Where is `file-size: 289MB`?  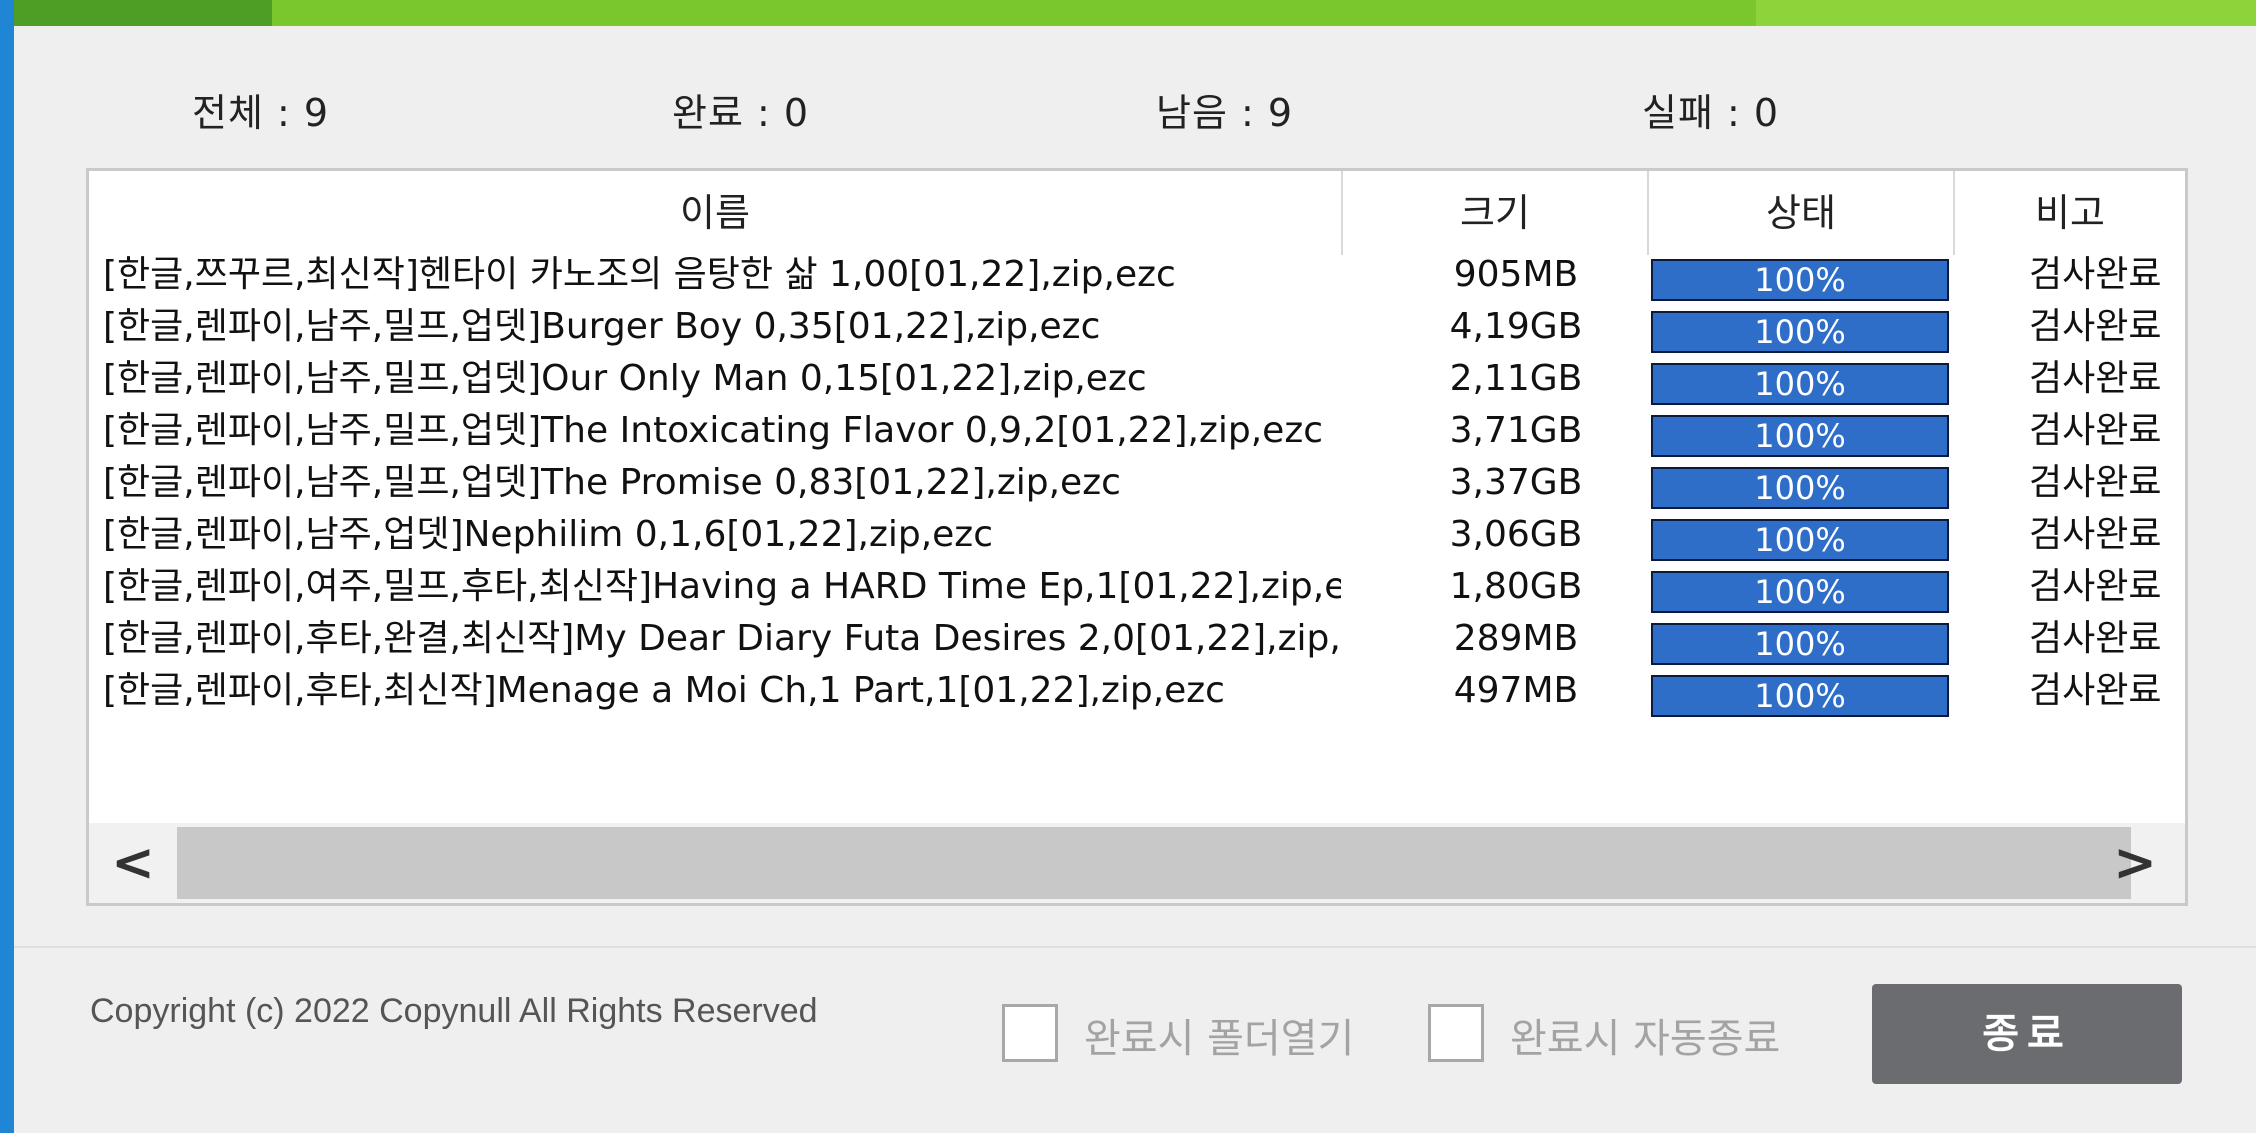
file-size: 289MB is located at coordinates (1516, 638).